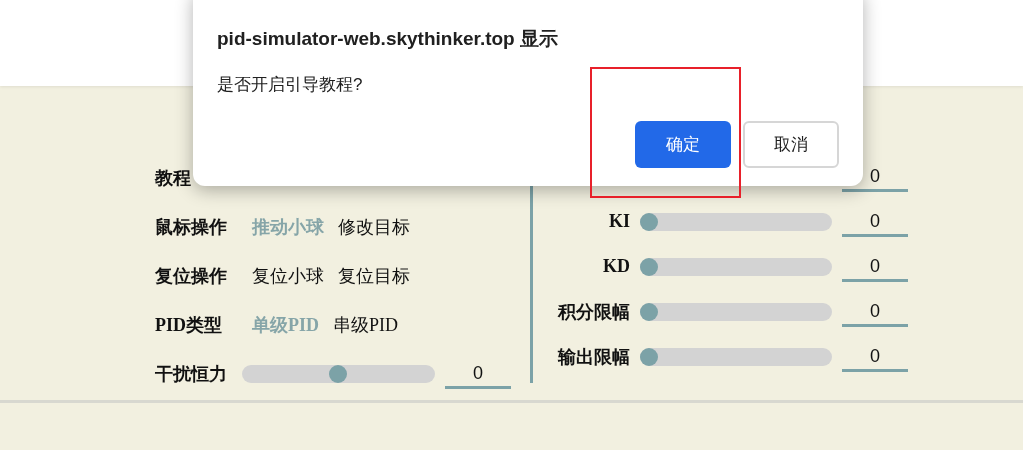 Image resolution: width=1023 pixels, height=450 pixels. What do you see at coordinates (288, 275) in the screenshot?
I see `option-link: 复位小球` at bounding box center [288, 275].